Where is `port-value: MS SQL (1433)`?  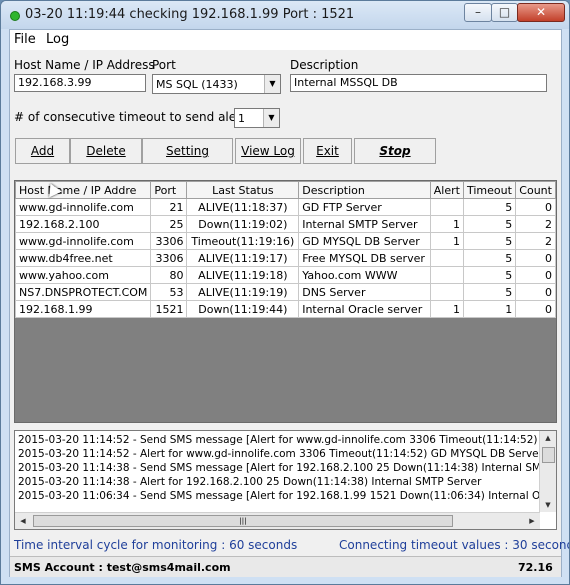
port-value: MS SQL (1433) is located at coordinates (197, 84).